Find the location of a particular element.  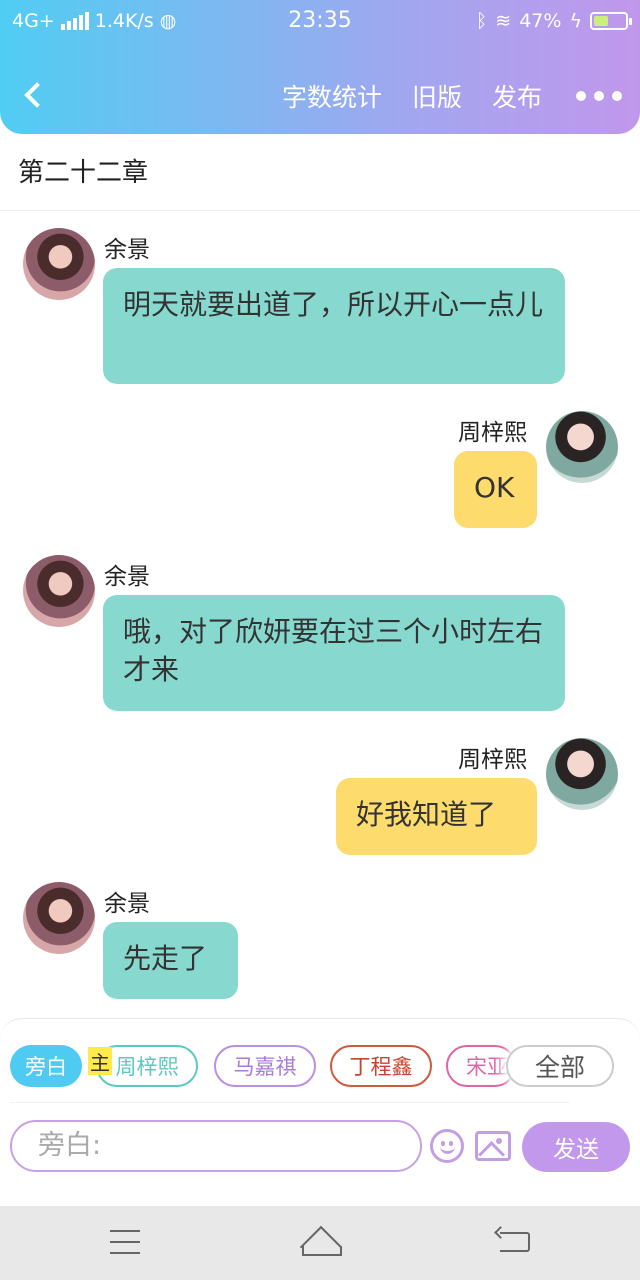

home-icon is located at coordinates (321, 1242).